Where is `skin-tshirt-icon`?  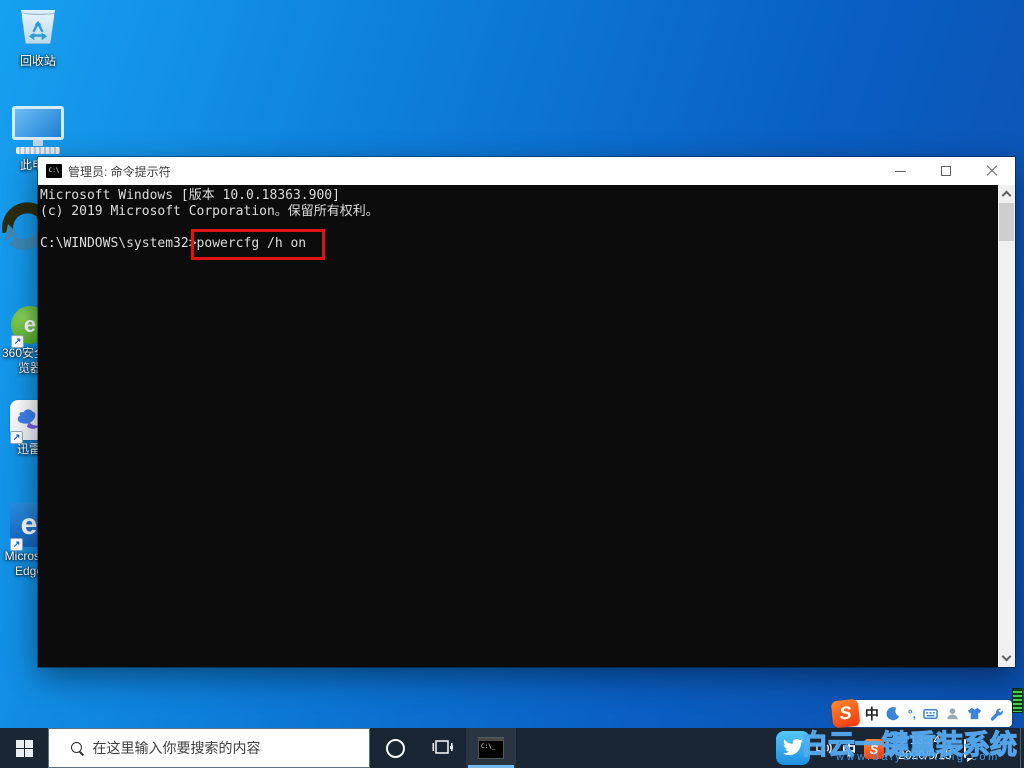
skin-tshirt-icon is located at coordinates (974, 713).